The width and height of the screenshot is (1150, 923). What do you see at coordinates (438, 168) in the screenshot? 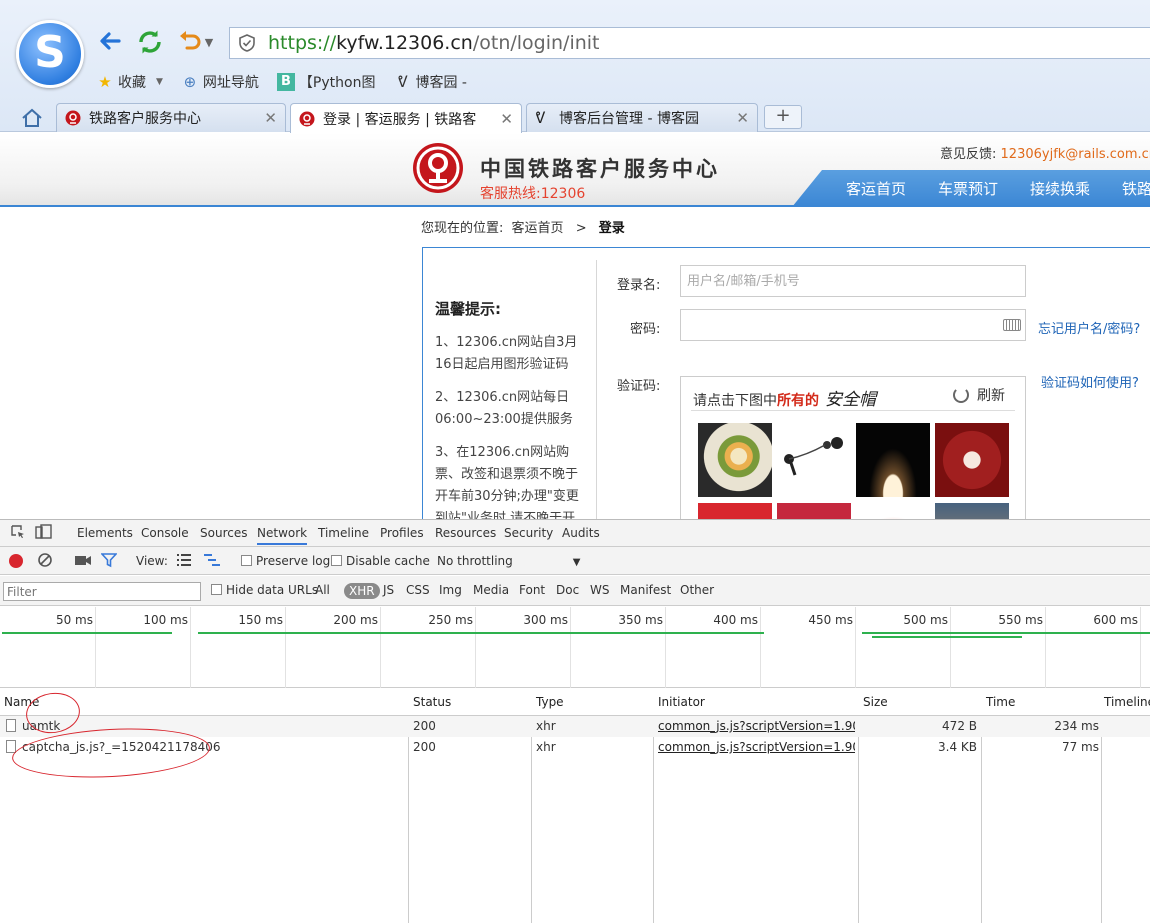
I see `railway-logo-icon` at bounding box center [438, 168].